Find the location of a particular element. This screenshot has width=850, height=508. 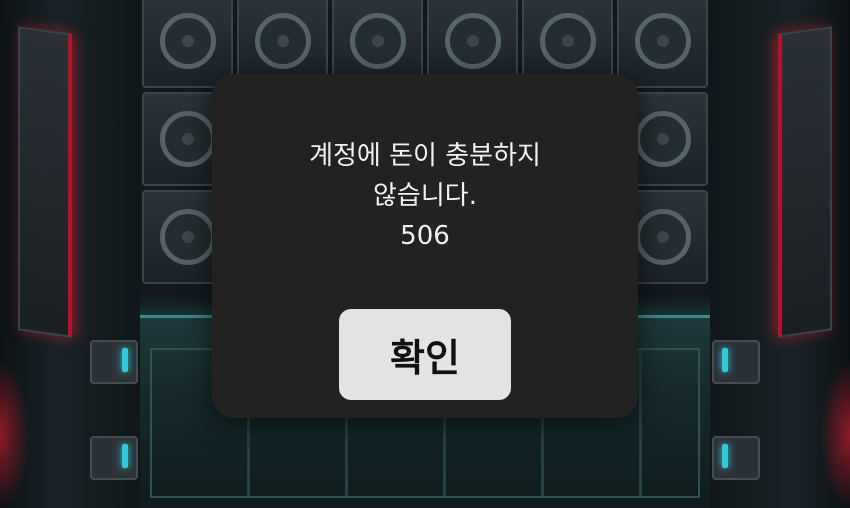

dialog-message: 계정에 돈이 충분하지 않습니다. 506 is located at coordinates (425, 196).